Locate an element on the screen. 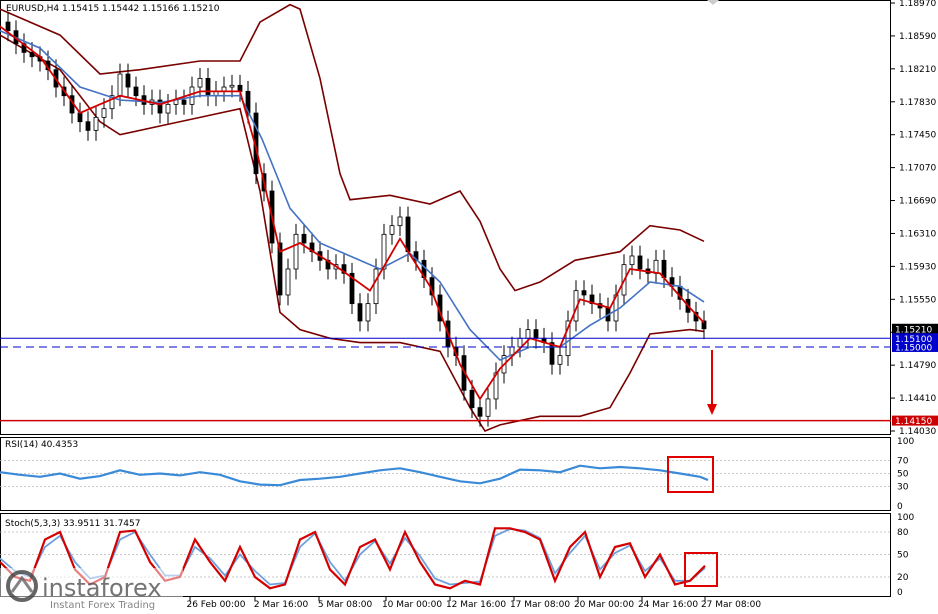 Image resolution: width=938 pixels, height=614 pixels. price-tick-label: 1.17070 is located at coordinates (917, 169).